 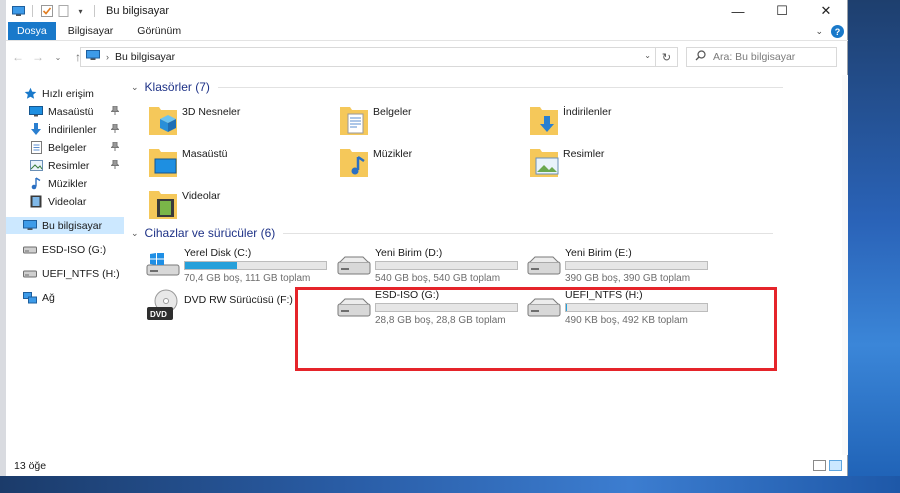 What do you see at coordinates (845, 265) in the screenshot?
I see `scrollbar` at bounding box center [845, 265].